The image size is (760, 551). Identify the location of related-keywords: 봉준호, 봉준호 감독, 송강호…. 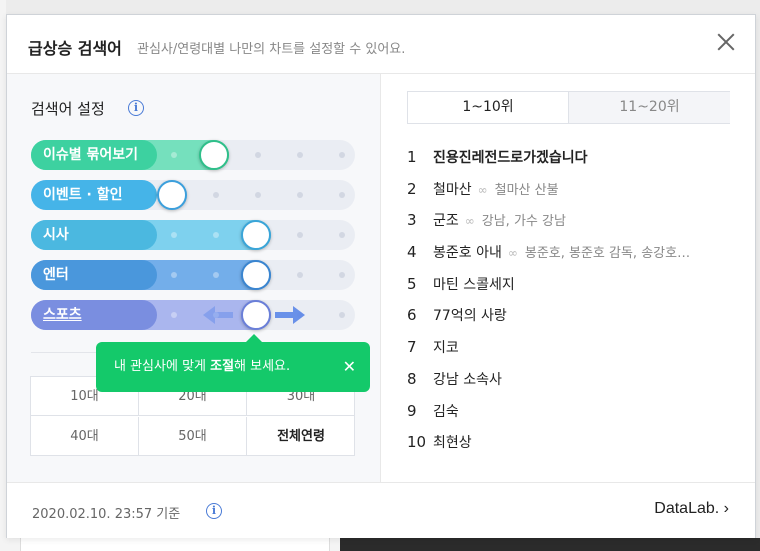
(607, 253).